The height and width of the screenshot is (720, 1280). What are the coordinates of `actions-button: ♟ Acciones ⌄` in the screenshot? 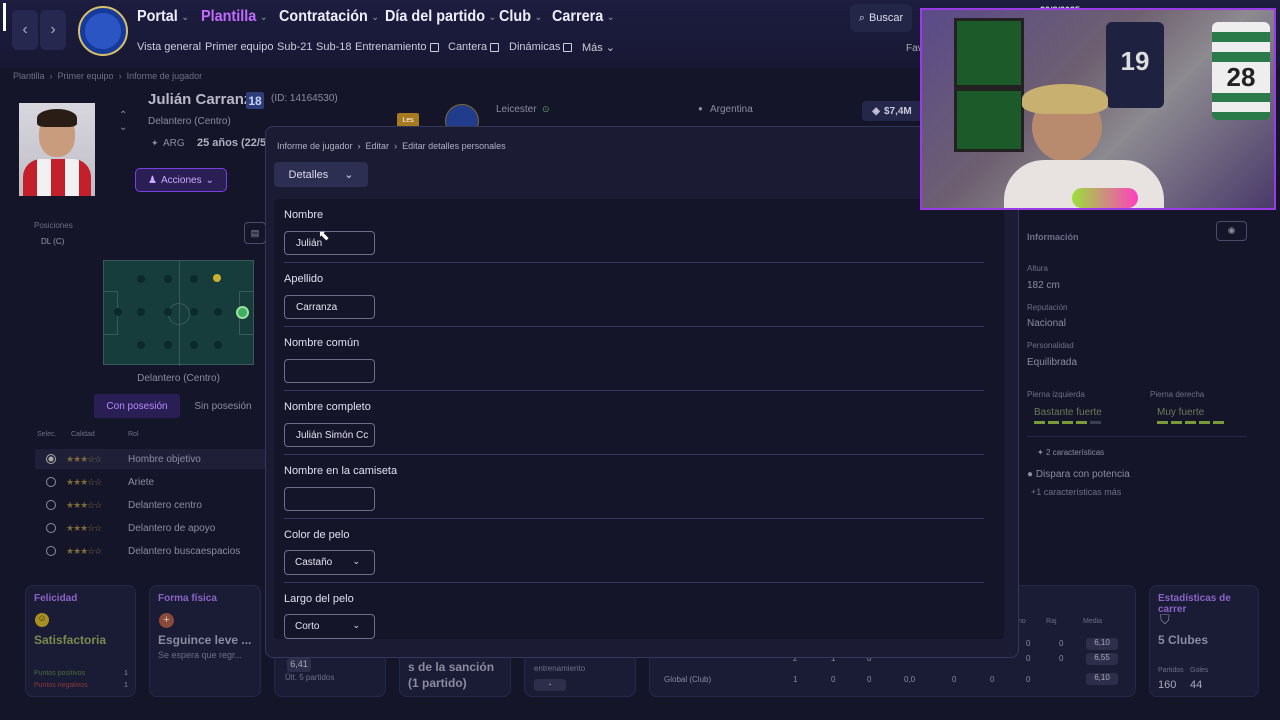 It's located at (181, 180).